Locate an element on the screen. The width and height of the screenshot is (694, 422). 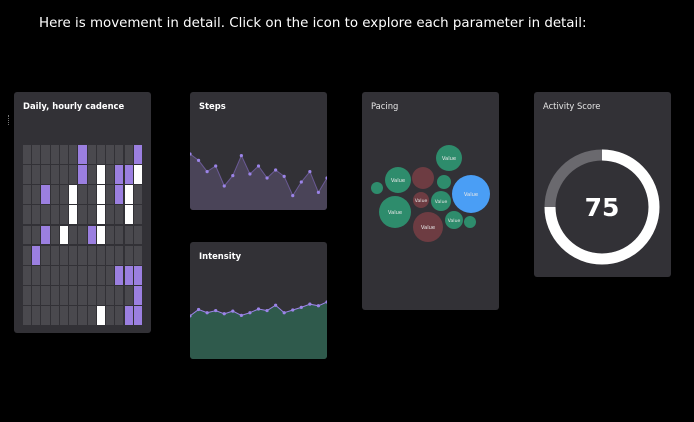
activity-score-card: Activity Score 75 is located at coordinates (602, 184).